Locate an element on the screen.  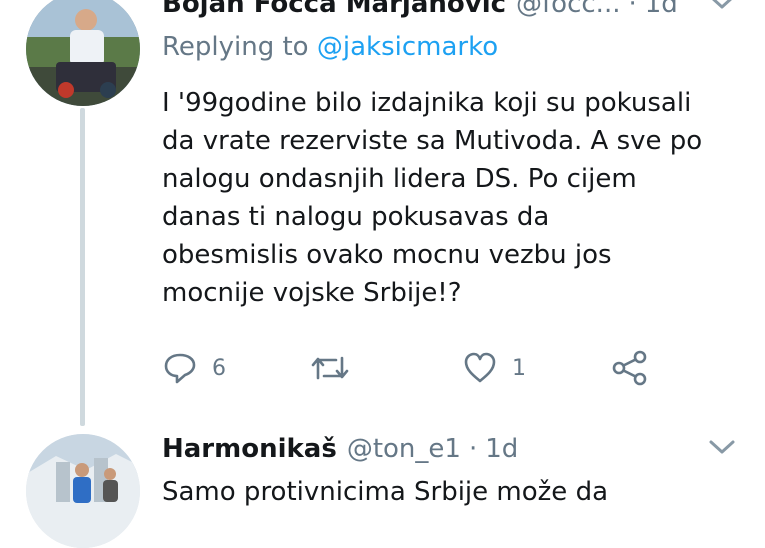
retweet-icon is located at coordinates (330, 368).